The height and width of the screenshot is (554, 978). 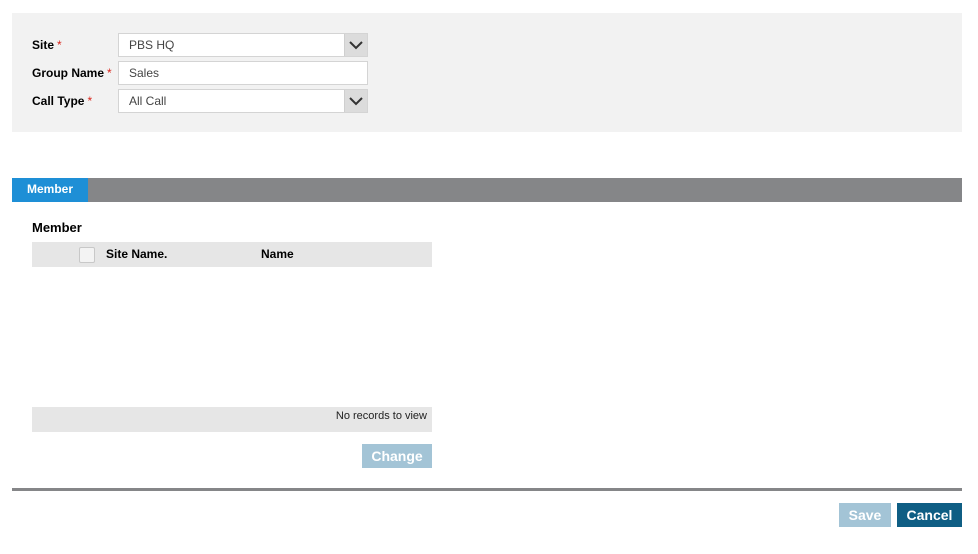 What do you see at coordinates (57, 227) in the screenshot?
I see `member-section-title: Member` at bounding box center [57, 227].